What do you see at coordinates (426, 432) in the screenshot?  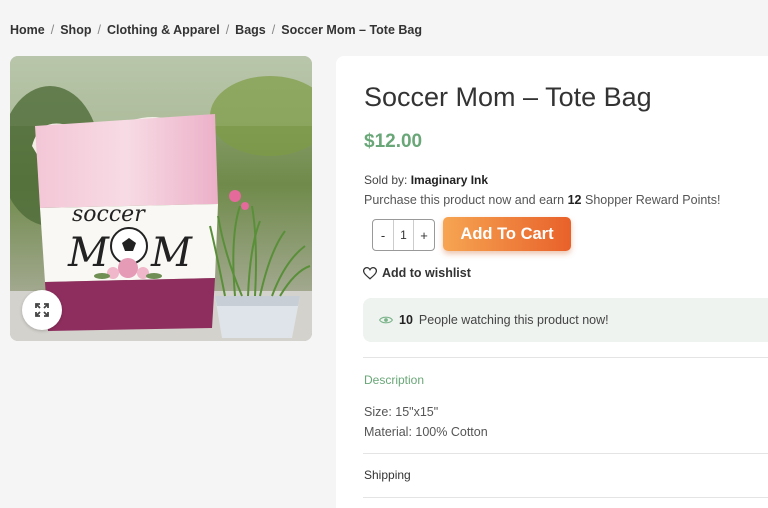 I see `description-material: Material: 100% Cotton` at bounding box center [426, 432].